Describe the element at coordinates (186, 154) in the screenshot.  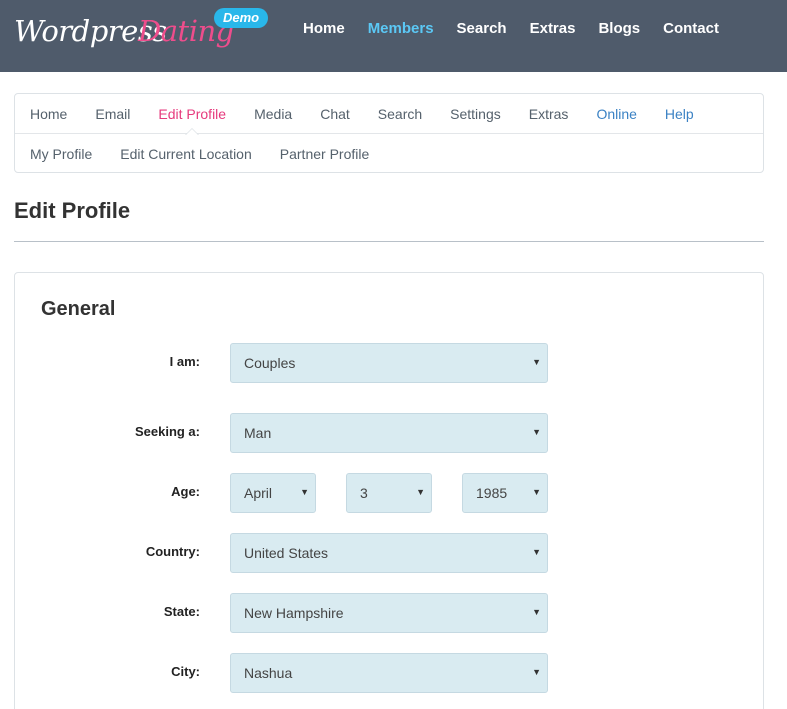
I see `subnav-edit-current-location: Edit Current Location` at that location.